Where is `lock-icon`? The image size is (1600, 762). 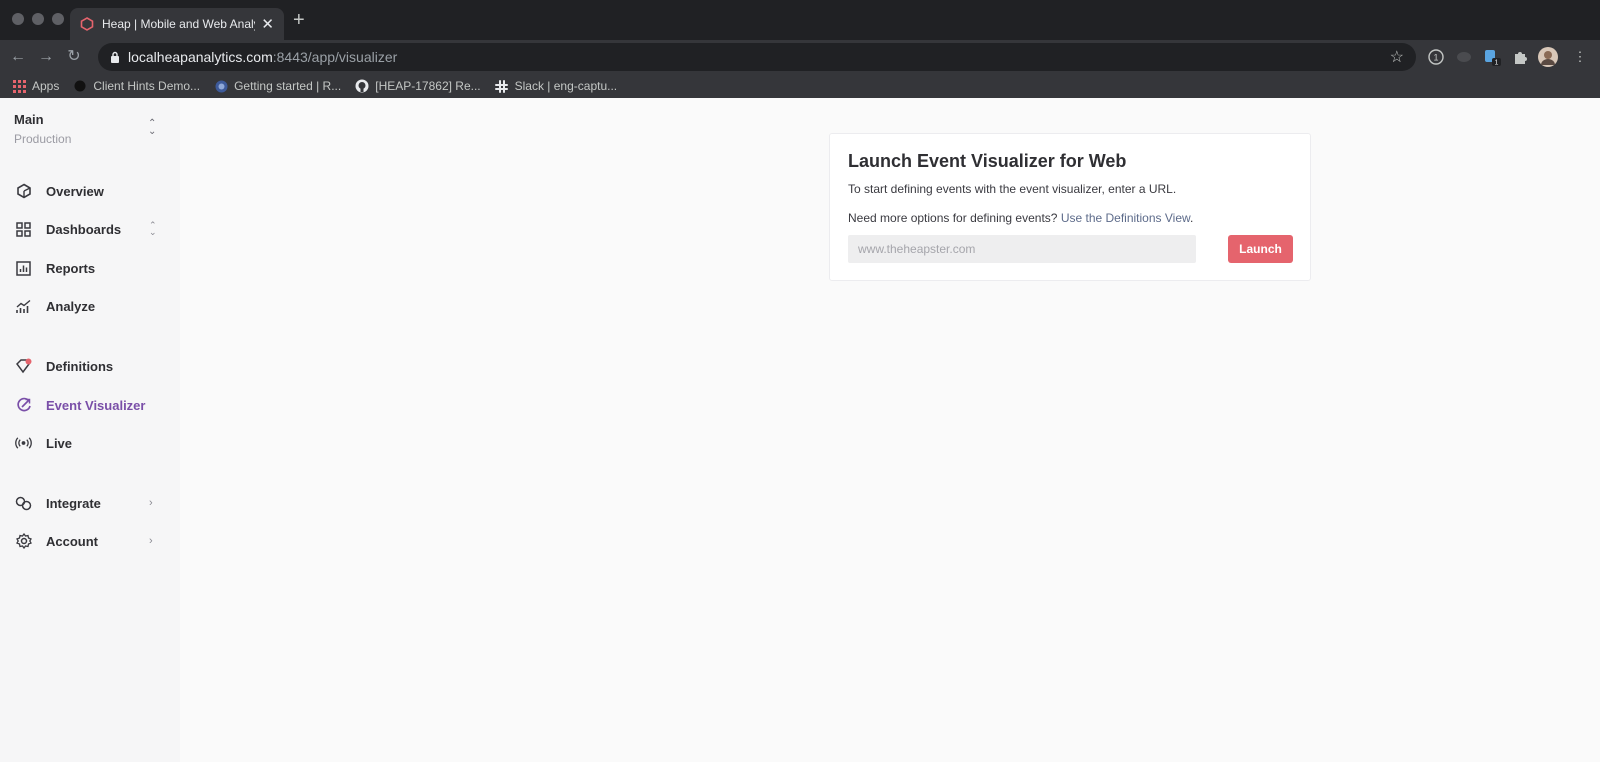
lock-icon is located at coordinates (115, 57).